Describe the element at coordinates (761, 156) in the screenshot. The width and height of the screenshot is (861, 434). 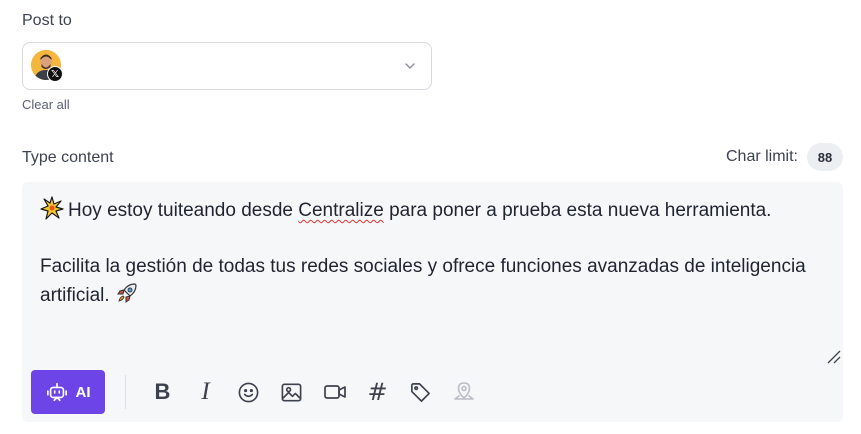
I see `char-limit-label: Char limit:` at that location.